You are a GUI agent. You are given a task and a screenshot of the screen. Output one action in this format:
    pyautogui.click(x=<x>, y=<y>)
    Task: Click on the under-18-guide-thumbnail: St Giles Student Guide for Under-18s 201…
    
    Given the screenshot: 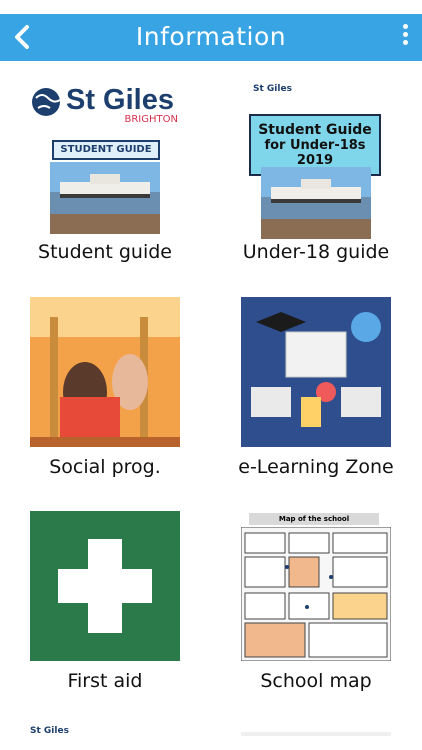 What is the action you would take?
    pyautogui.click(x=316, y=160)
    